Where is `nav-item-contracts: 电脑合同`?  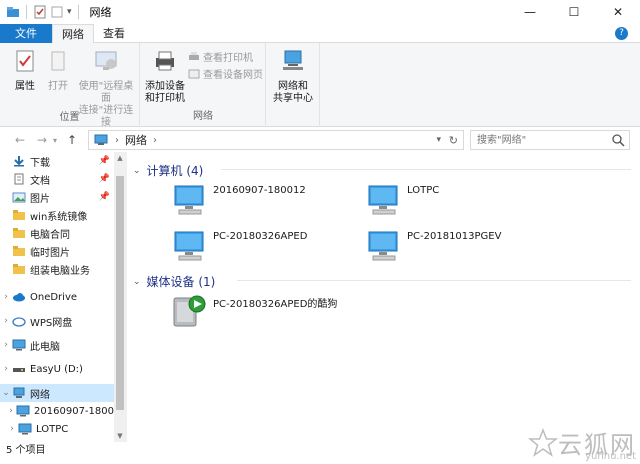
nav-item-contracts: 电脑合同 is located at coordinates (57, 233).